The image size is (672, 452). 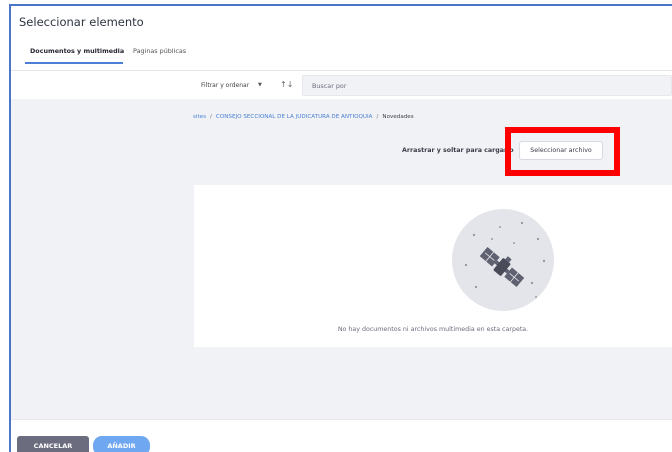 What do you see at coordinates (398, 117) in the screenshot?
I see `breadcrumb-item-current: Novedades` at bounding box center [398, 117].